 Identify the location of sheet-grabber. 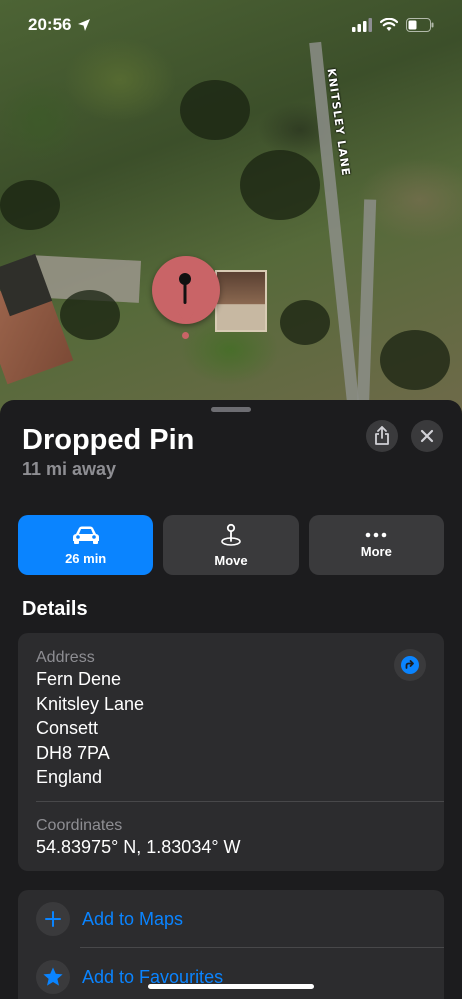
(231, 409).